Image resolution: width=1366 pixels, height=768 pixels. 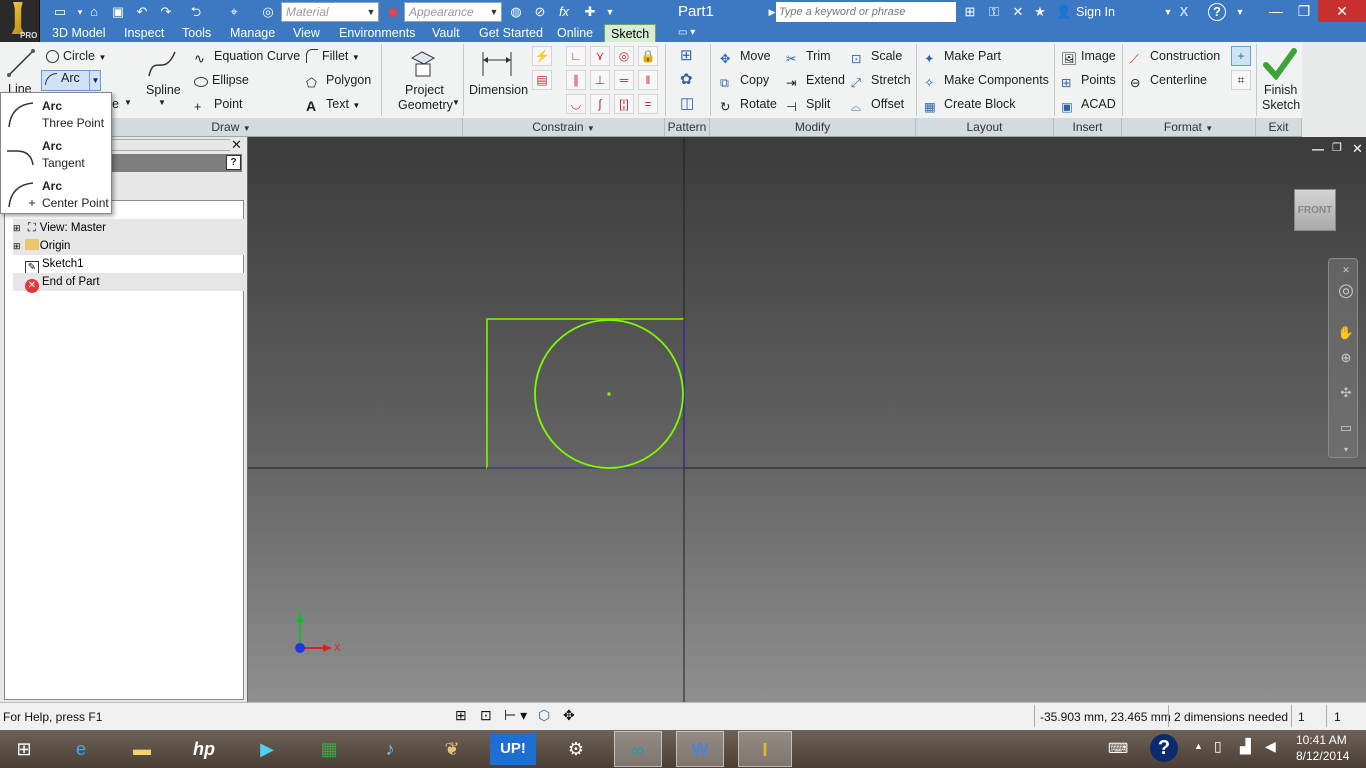 I want to click on project-geometry-icon, so click(x=423, y=64).